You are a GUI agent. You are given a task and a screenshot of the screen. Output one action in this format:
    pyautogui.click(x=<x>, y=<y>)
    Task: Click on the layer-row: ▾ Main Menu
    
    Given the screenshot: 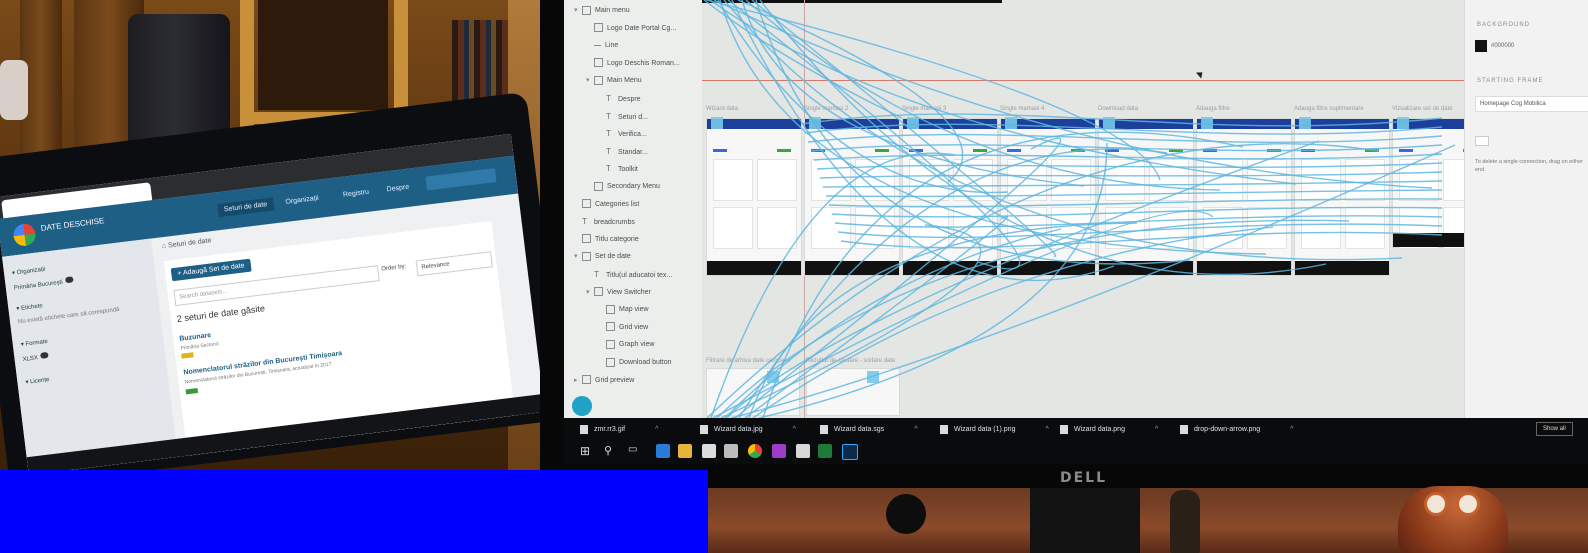 What is the action you would take?
    pyautogui.click(x=644, y=81)
    